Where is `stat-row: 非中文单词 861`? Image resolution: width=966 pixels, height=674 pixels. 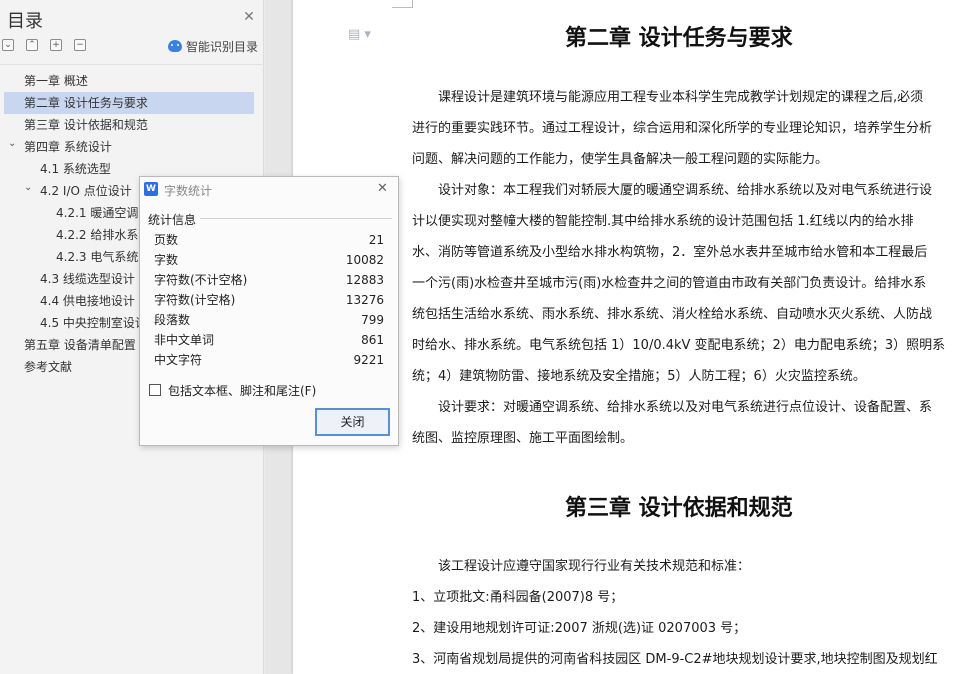 stat-row: 非中文单词 861 is located at coordinates (269, 340).